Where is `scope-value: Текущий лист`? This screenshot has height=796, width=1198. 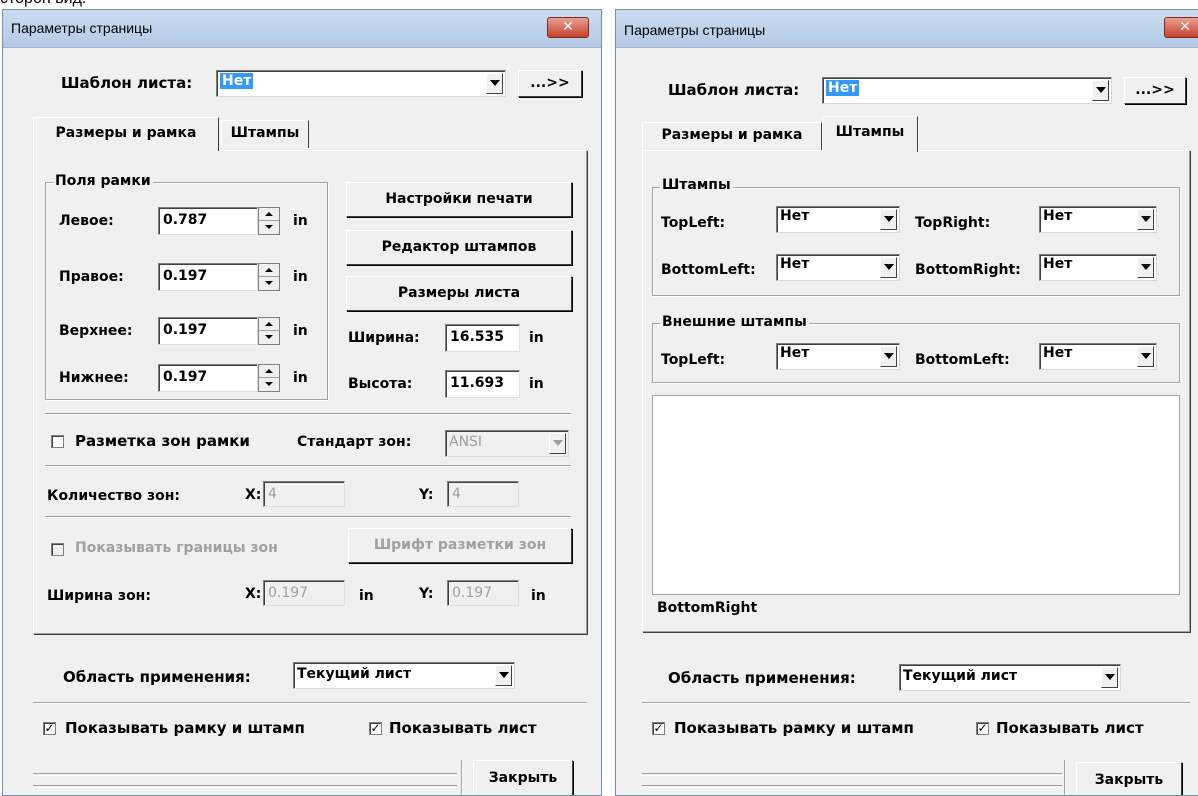
scope-value: Текущий лист is located at coordinates (960, 676).